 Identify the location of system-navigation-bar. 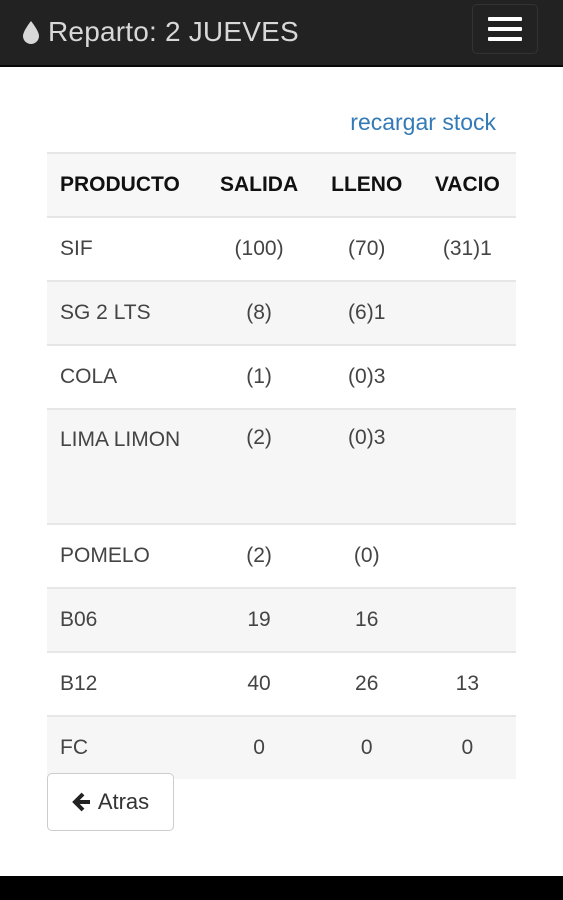
(281, 888).